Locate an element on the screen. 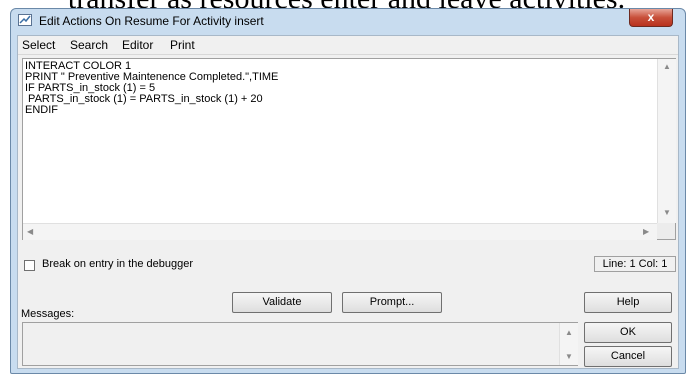 This screenshot has height=377, width=693. debugger-checkbox is located at coordinates (29, 265).